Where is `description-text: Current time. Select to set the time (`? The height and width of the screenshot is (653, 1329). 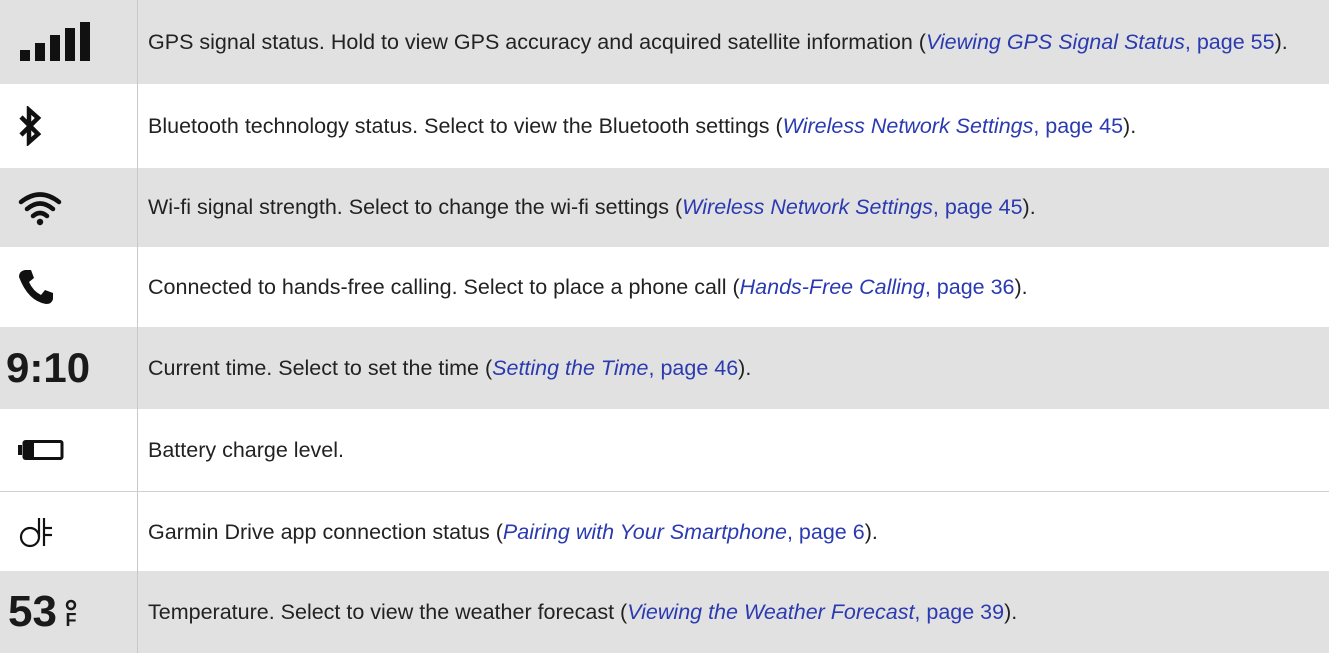 description-text: Current time. Select to set the time ( is located at coordinates (320, 367).